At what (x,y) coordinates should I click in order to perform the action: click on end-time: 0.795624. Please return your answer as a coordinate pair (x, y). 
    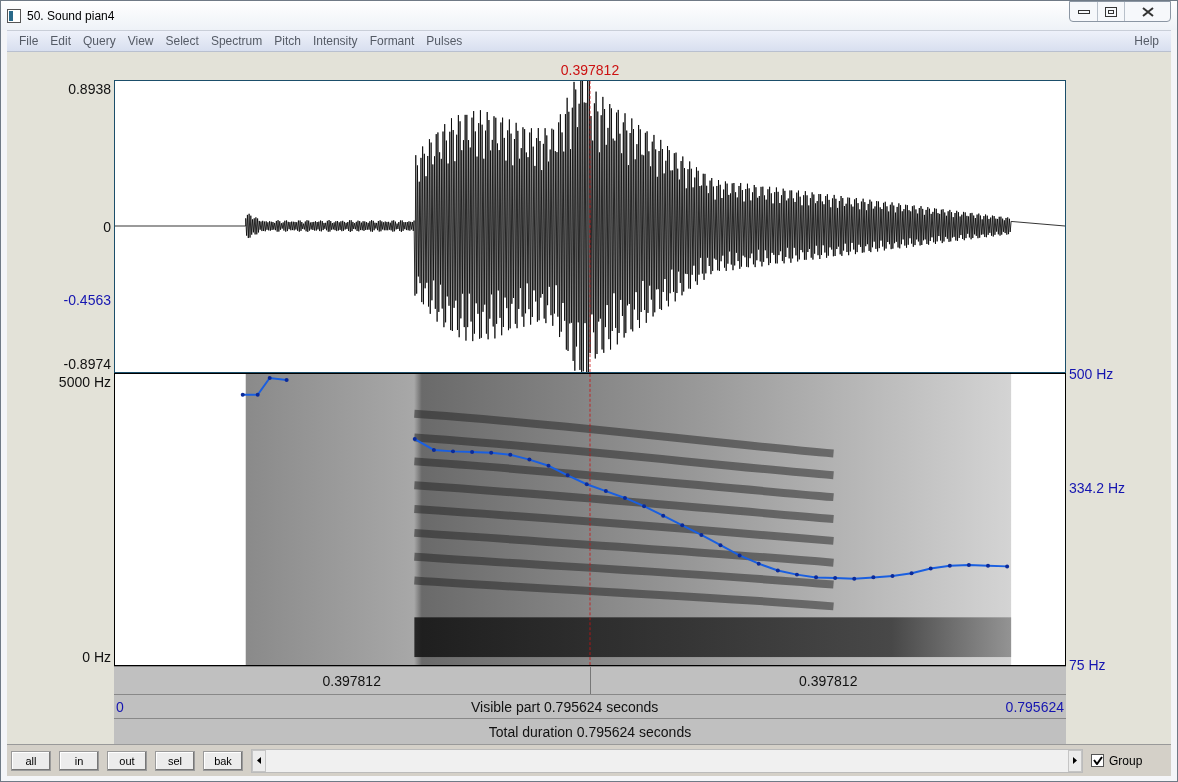
    Looking at the image, I should click on (1034, 706).